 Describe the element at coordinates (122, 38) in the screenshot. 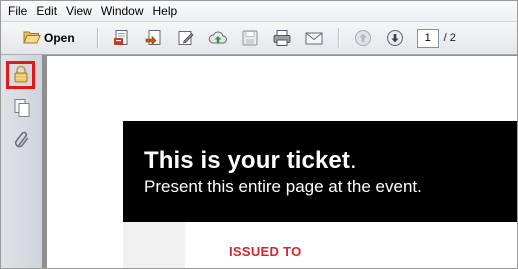

I see `create-pdf-icon` at that location.